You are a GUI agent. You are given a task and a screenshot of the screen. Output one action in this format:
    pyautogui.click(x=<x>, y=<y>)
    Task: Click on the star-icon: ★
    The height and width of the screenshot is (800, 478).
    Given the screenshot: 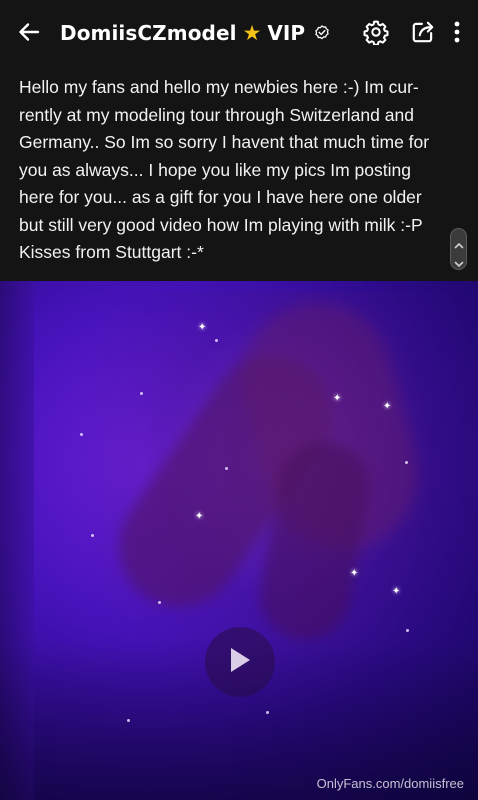 What is the action you would take?
    pyautogui.click(x=252, y=32)
    